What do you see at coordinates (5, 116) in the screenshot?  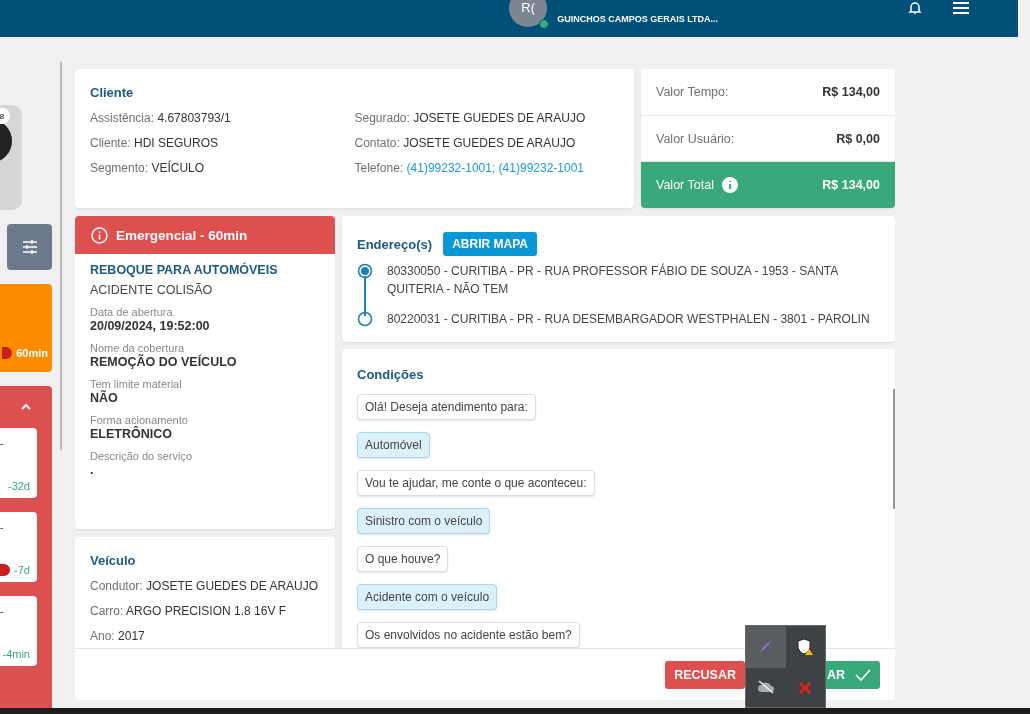 I see `count-badge: 8` at bounding box center [5, 116].